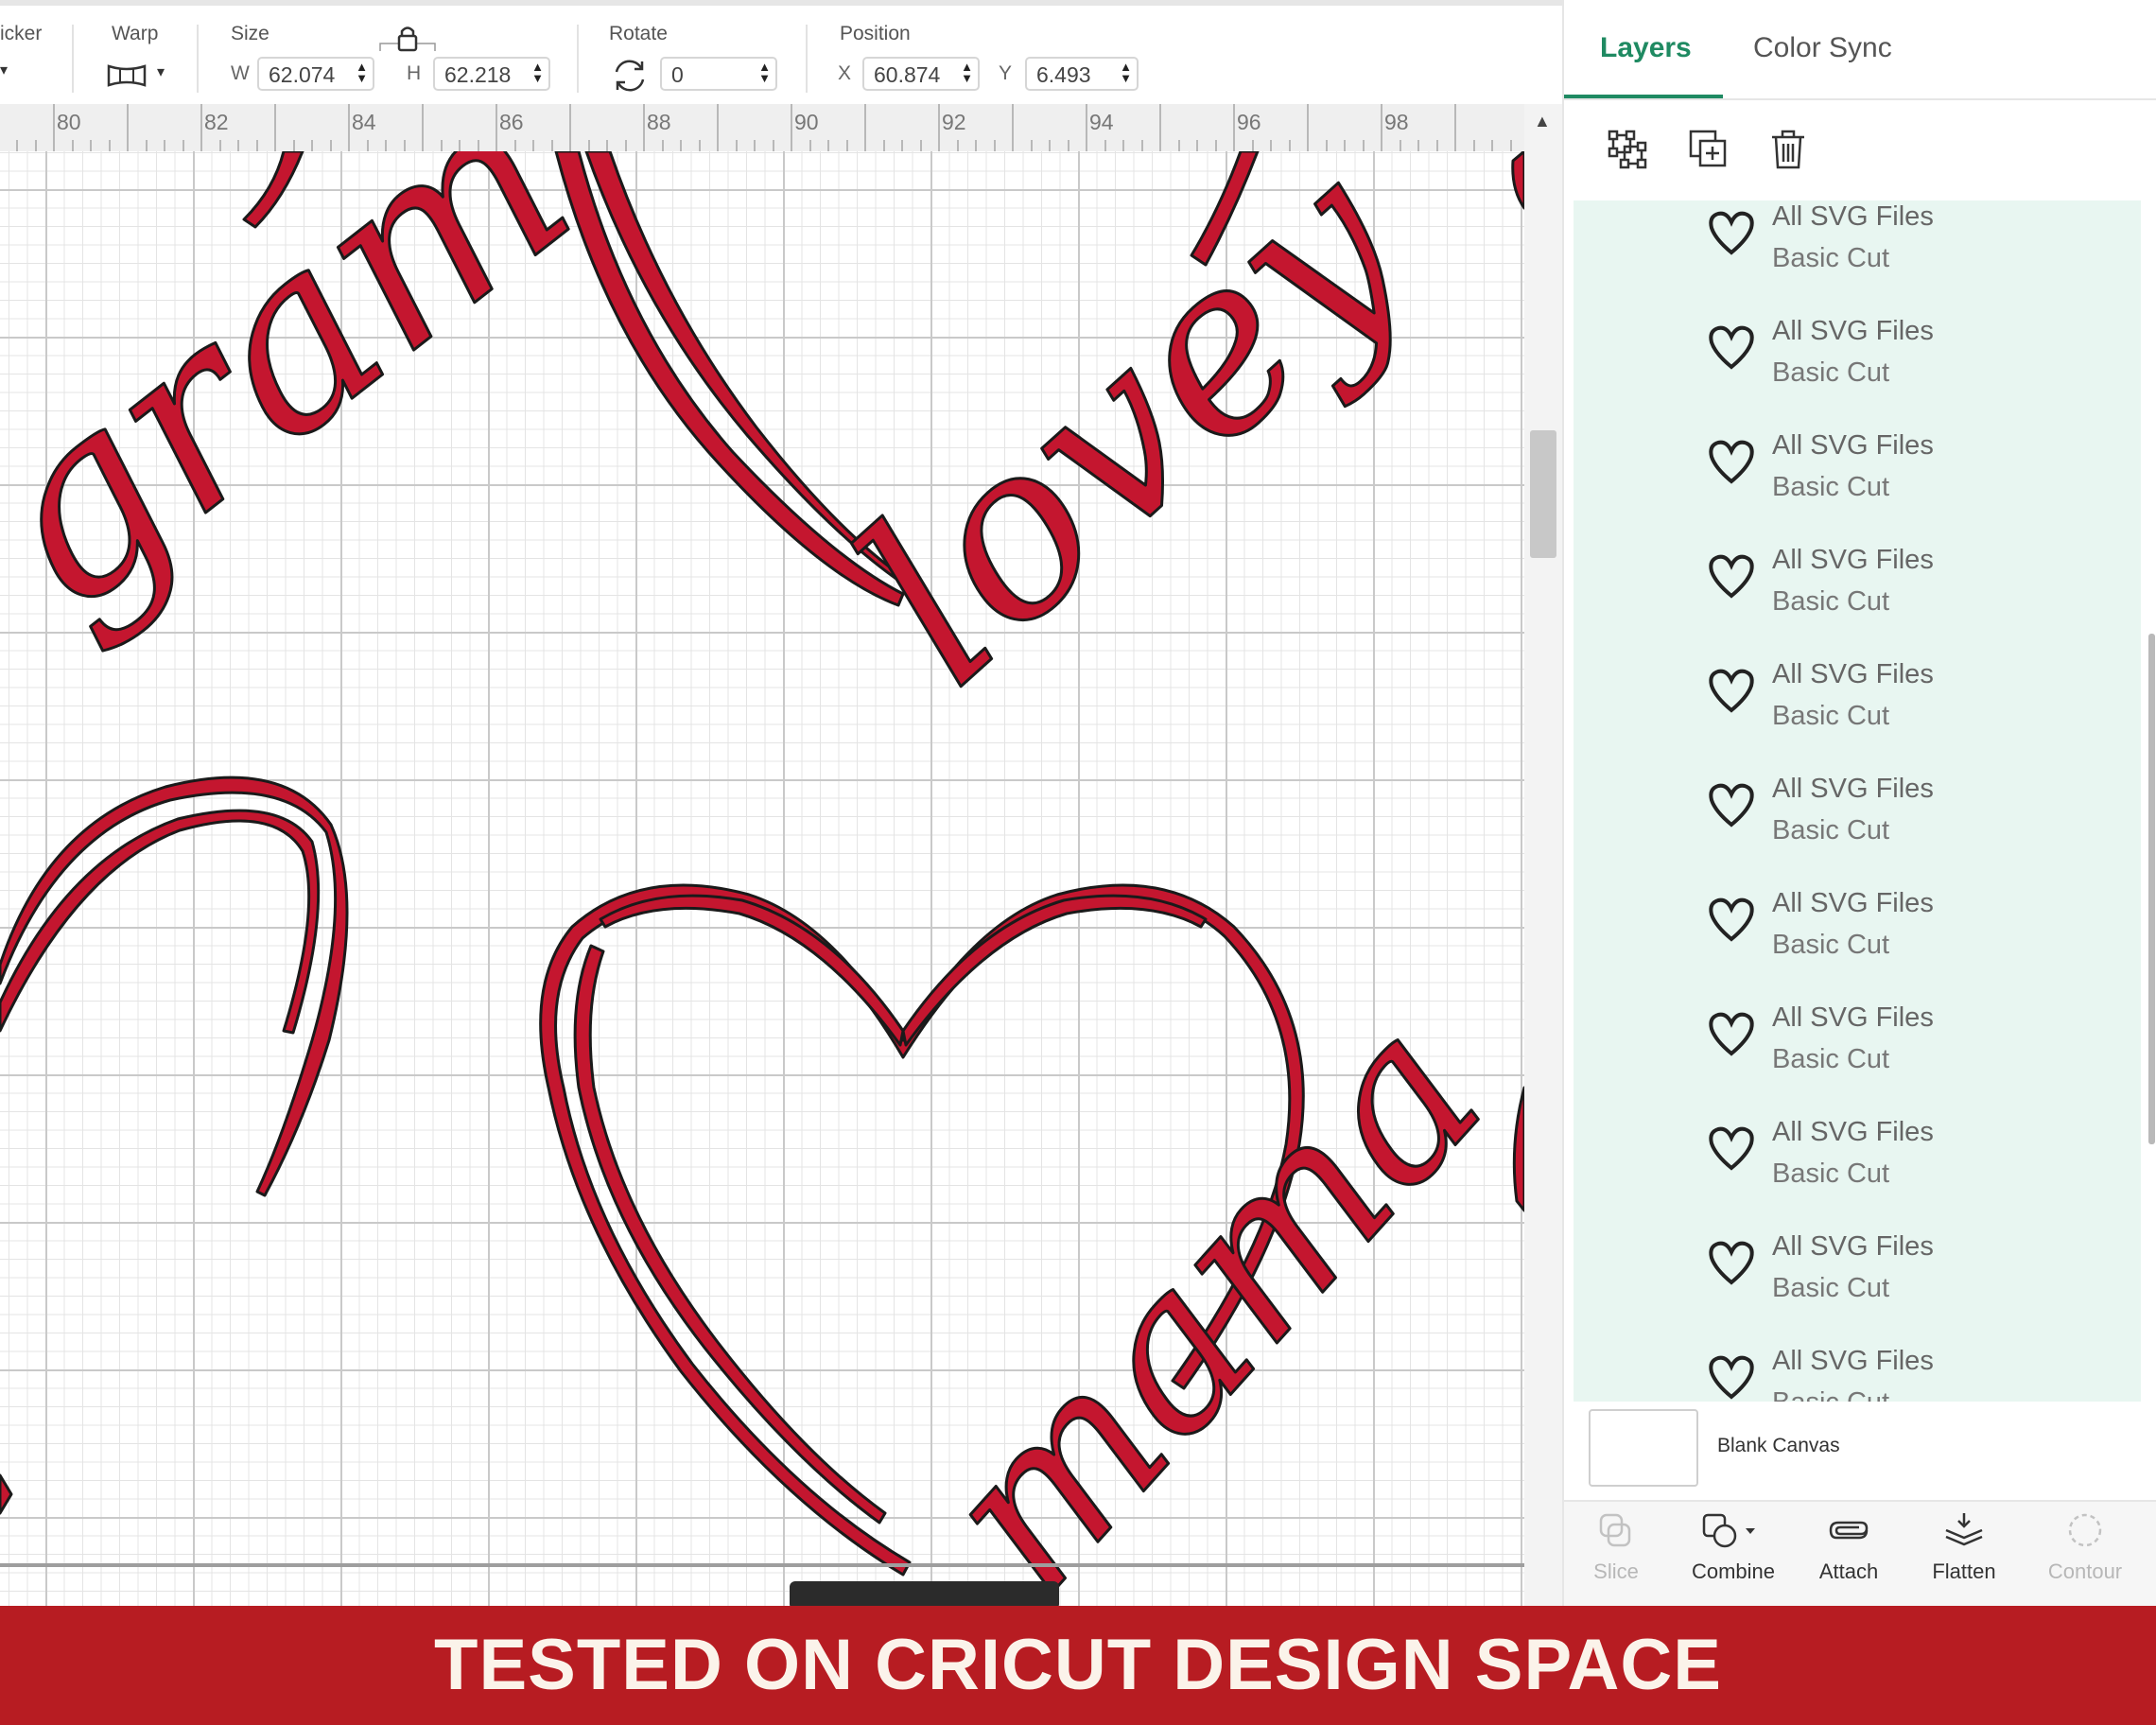  What do you see at coordinates (4, 70) in the screenshot?
I see `sticker-dropdown-caret: ▾` at bounding box center [4, 70].